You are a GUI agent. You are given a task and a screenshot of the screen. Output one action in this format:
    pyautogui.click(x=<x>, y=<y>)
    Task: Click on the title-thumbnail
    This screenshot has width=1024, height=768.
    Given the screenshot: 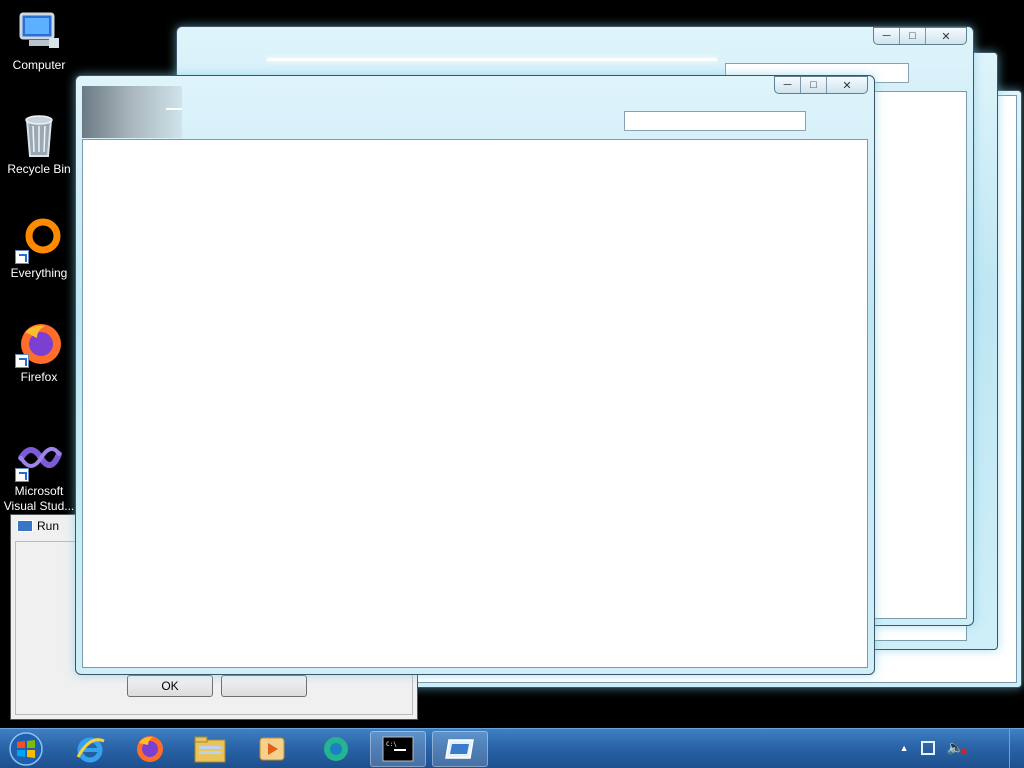 What is the action you would take?
    pyautogui.click(x=132, y=112)
    